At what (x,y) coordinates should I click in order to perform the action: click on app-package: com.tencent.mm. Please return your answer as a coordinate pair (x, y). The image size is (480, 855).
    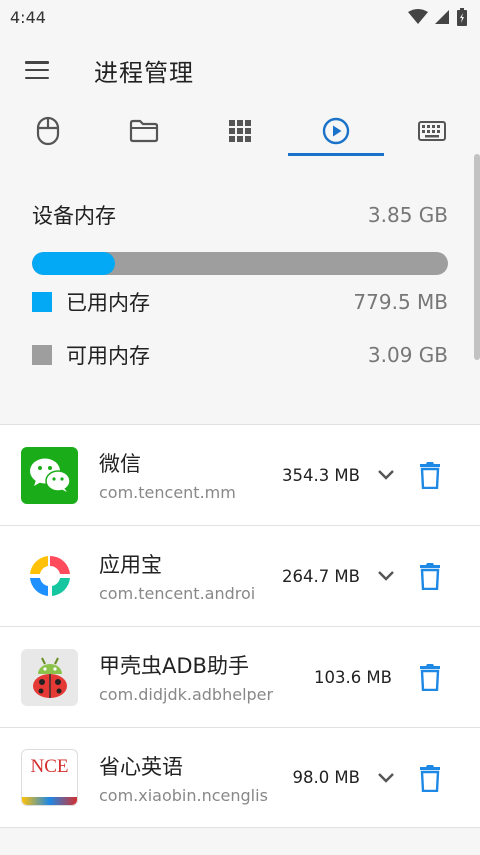
    Looking at the image, I should click on (167, 492).